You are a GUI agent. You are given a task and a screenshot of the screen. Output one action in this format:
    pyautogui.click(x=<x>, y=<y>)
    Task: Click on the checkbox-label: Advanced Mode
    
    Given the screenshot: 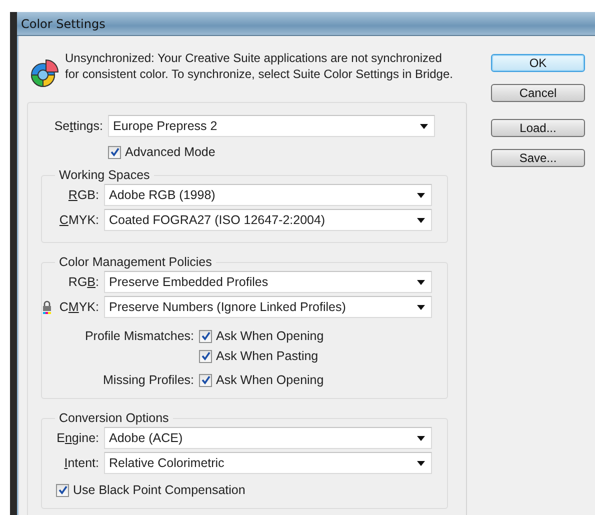 What is the action you would take?
    pyautogui.click(x=170, y=152)
    